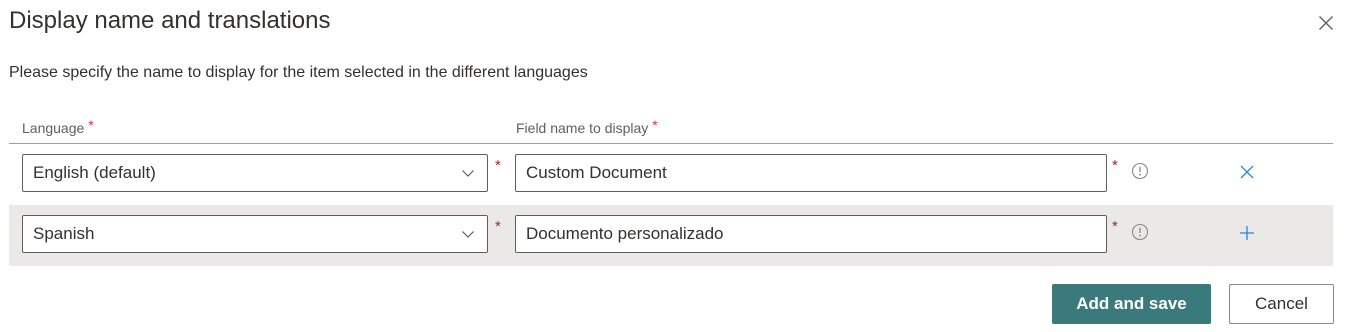 The width and height of the screenshot is (1345, 332). Describe the element at coordinates (170, 20) in the screenshot. I see `dialog-title: Display name and translations` at that location.